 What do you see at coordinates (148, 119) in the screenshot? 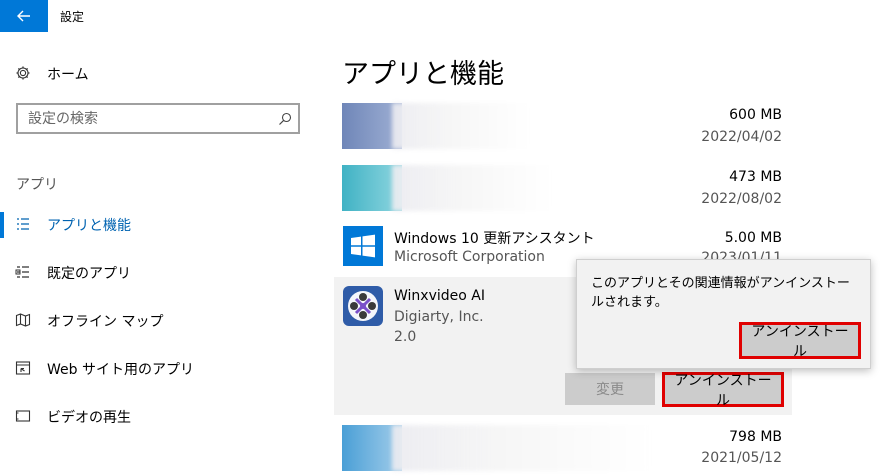
I see `search-input` at bounding box center [148, 119].